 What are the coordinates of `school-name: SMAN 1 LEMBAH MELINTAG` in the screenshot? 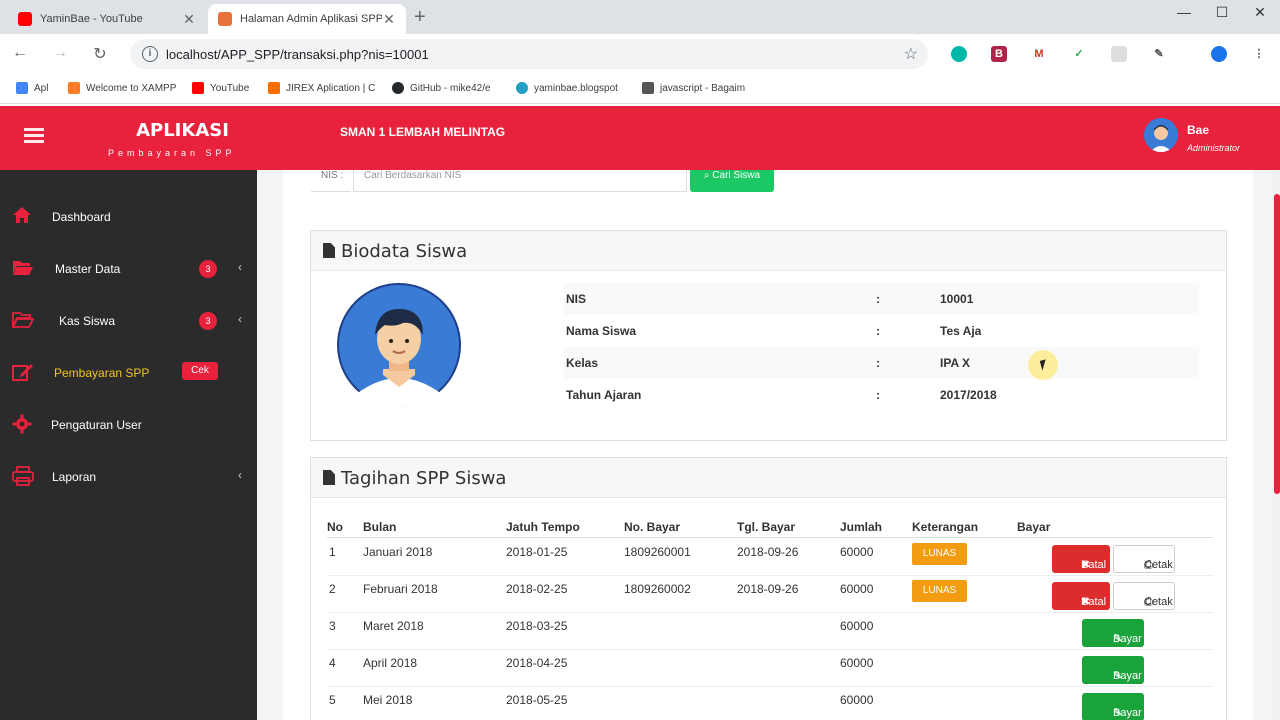 It's located at (423, 132).